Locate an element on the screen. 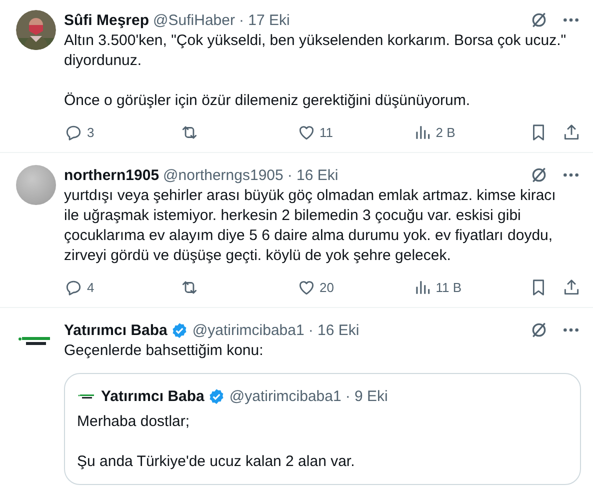  post-text: yurtdışı veya şehirler arası büyük göç olmadan emlak artmaz. kimse kiracı ile uğraşmak istemiyor. herkesin 2 bilemedin 3 çocuğu var. eskisi gibi çocuklarıma ev alayım diye 5 6 daire alma durumu yok. ev fiyatları doydu, zirveyi gördü ve düşüşe geçti. köylü de yok şehre gelecek. is located at coordinates (310, 226).